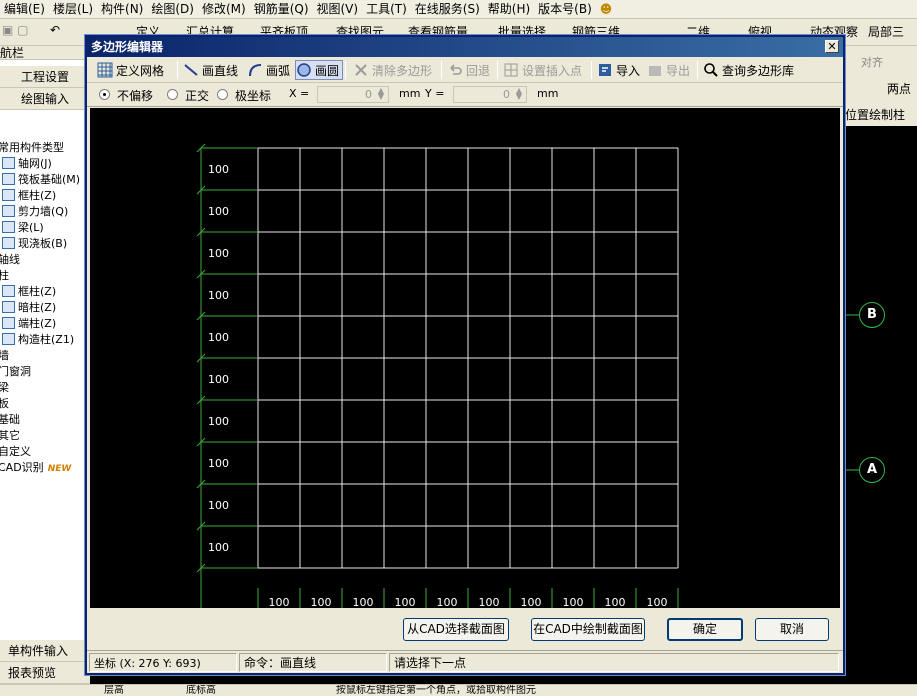 The image size is (917, 696). What do you see at coordinates (281, 9) in the screenshot?
I see `menu-item: 钢筋量(Q)` at bounding box center [281, 9].